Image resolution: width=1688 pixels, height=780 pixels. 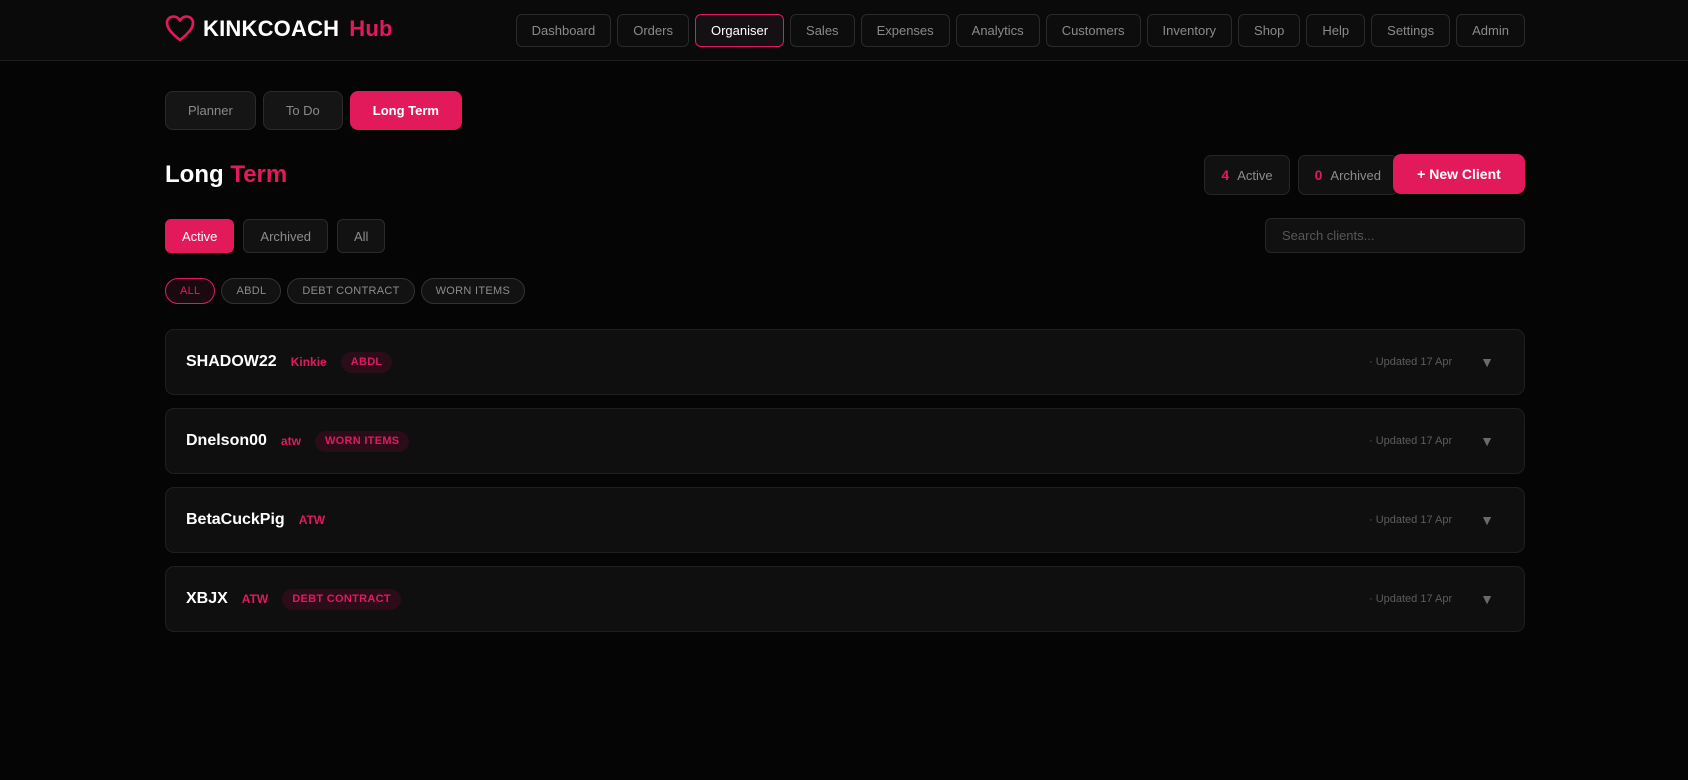 I want to click on client-tag-badge: WORN ITEMS, so click(x=362, y=441).